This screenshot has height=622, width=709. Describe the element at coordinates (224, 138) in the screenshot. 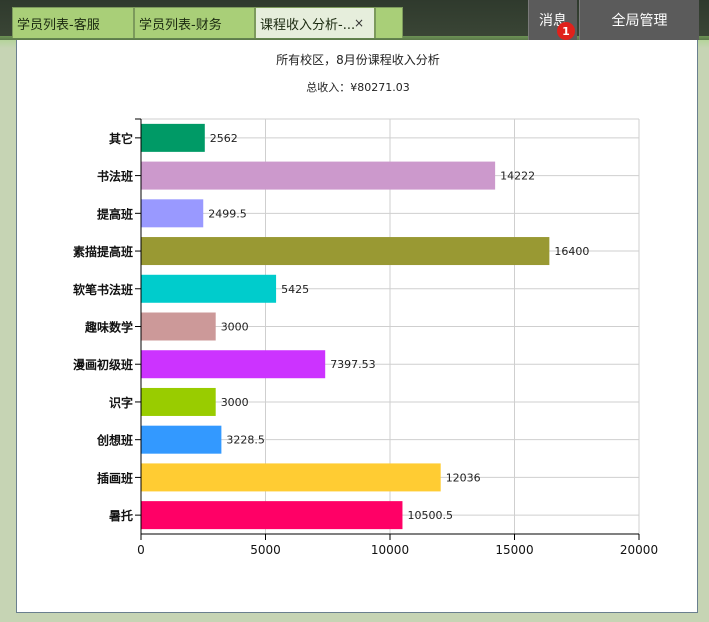

I see `bar-value-label: 2562` at that location.